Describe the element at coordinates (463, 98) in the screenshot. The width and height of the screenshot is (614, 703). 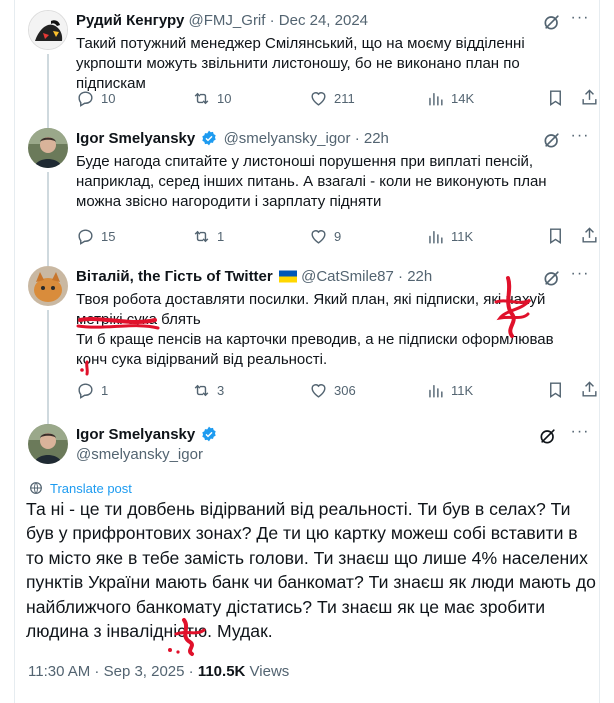
I see `views-count: 14K` at that location.